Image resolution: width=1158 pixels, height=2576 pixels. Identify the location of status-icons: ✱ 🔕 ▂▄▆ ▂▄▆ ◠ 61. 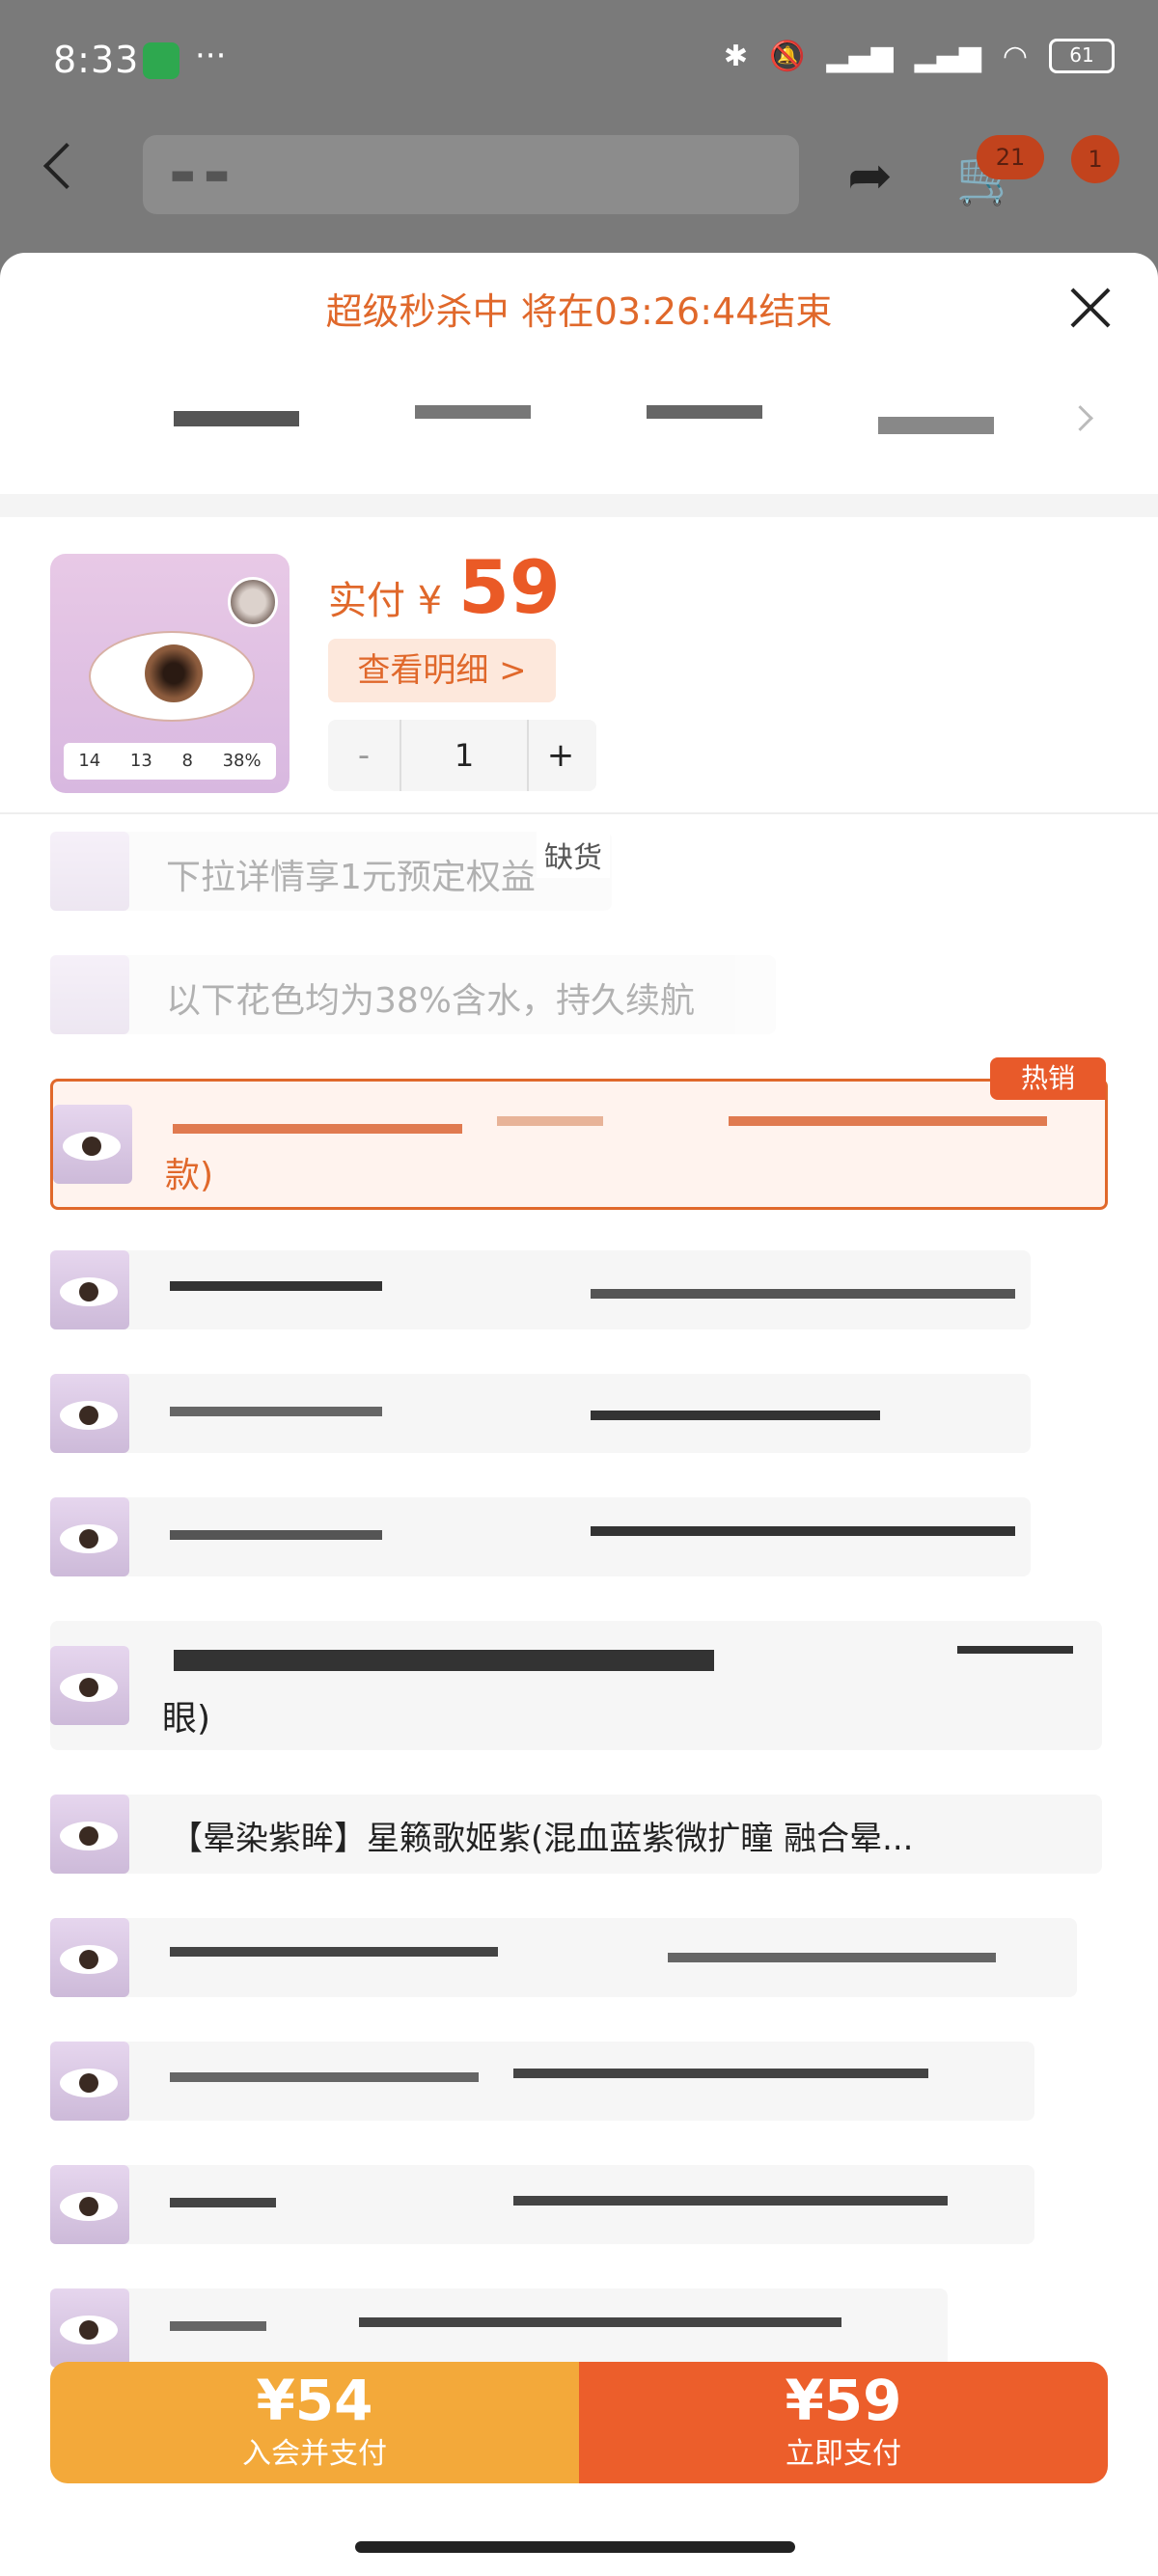
(919, 56).